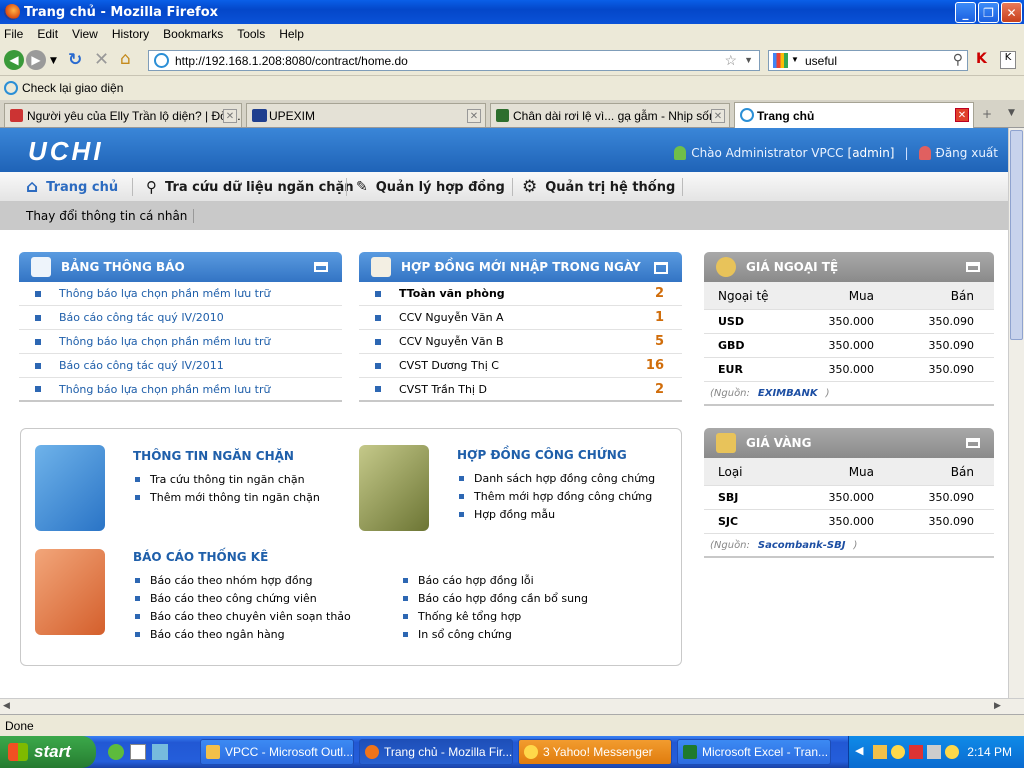  I want to click on google-icon, so click(780, 60).